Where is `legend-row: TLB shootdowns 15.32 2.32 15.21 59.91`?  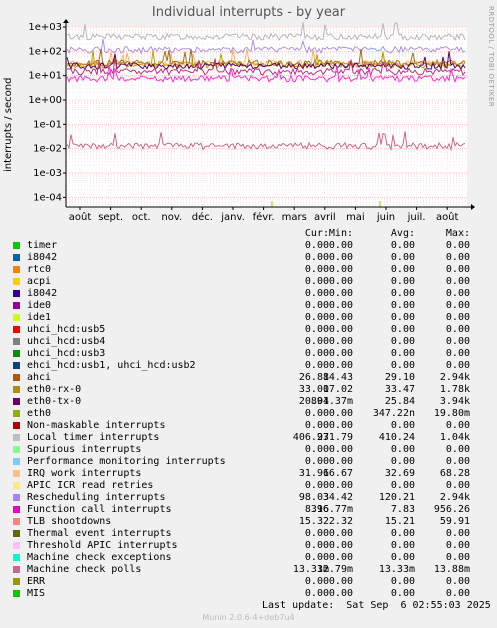 legend-row: TLB shootdowns 15.32 2.32 15.21 59.91 is located at coordinates (248, 522).